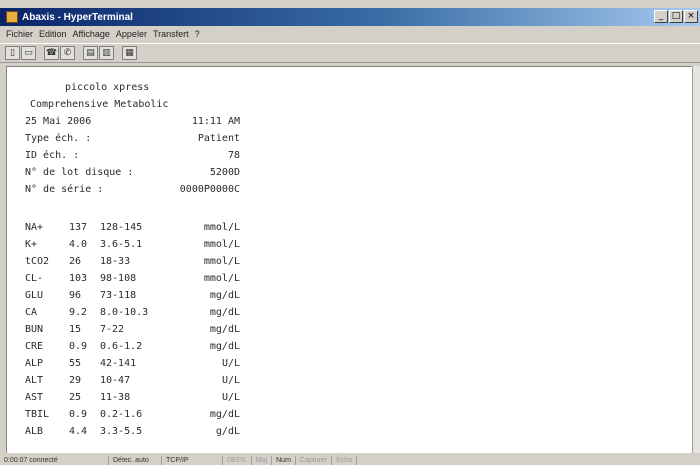 The height and width of the screenshot is (465, 700). Describe the element at coordinates (79, 172) in the screenshot. I see `lot-label: N° de lot disque :` at that location.